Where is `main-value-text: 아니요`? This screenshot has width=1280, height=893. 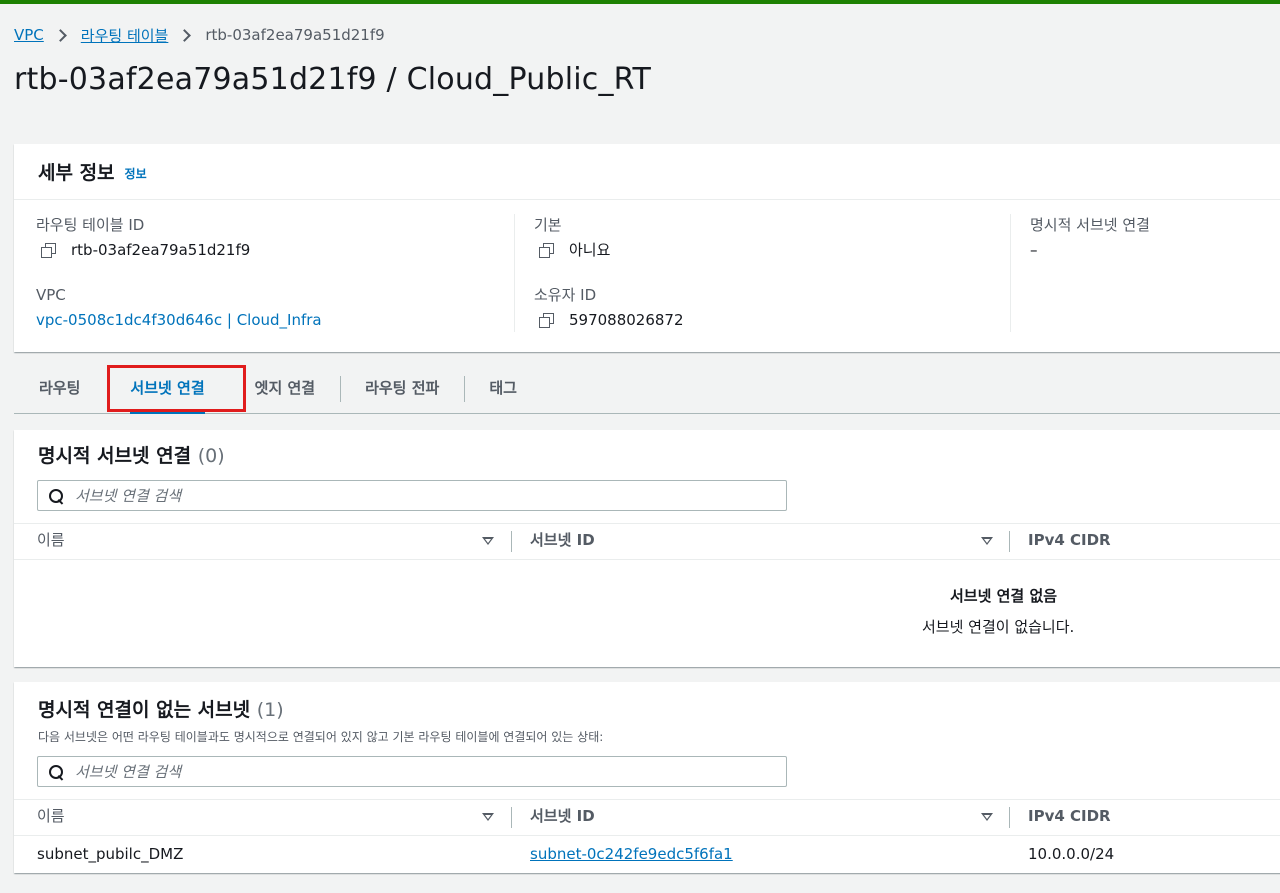 main-value-text: 아니요 is located at coordinates (590, 250).